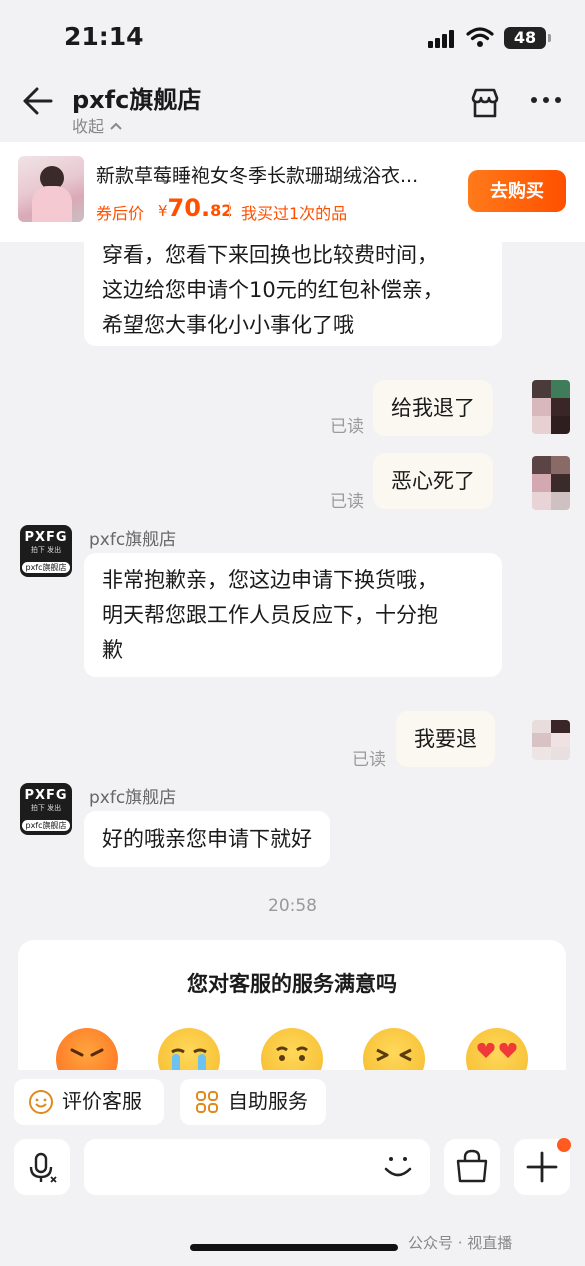 The width and height of the screenshot is (585, 1266). I want to click on angry-face-icon, so click(87, 1049).